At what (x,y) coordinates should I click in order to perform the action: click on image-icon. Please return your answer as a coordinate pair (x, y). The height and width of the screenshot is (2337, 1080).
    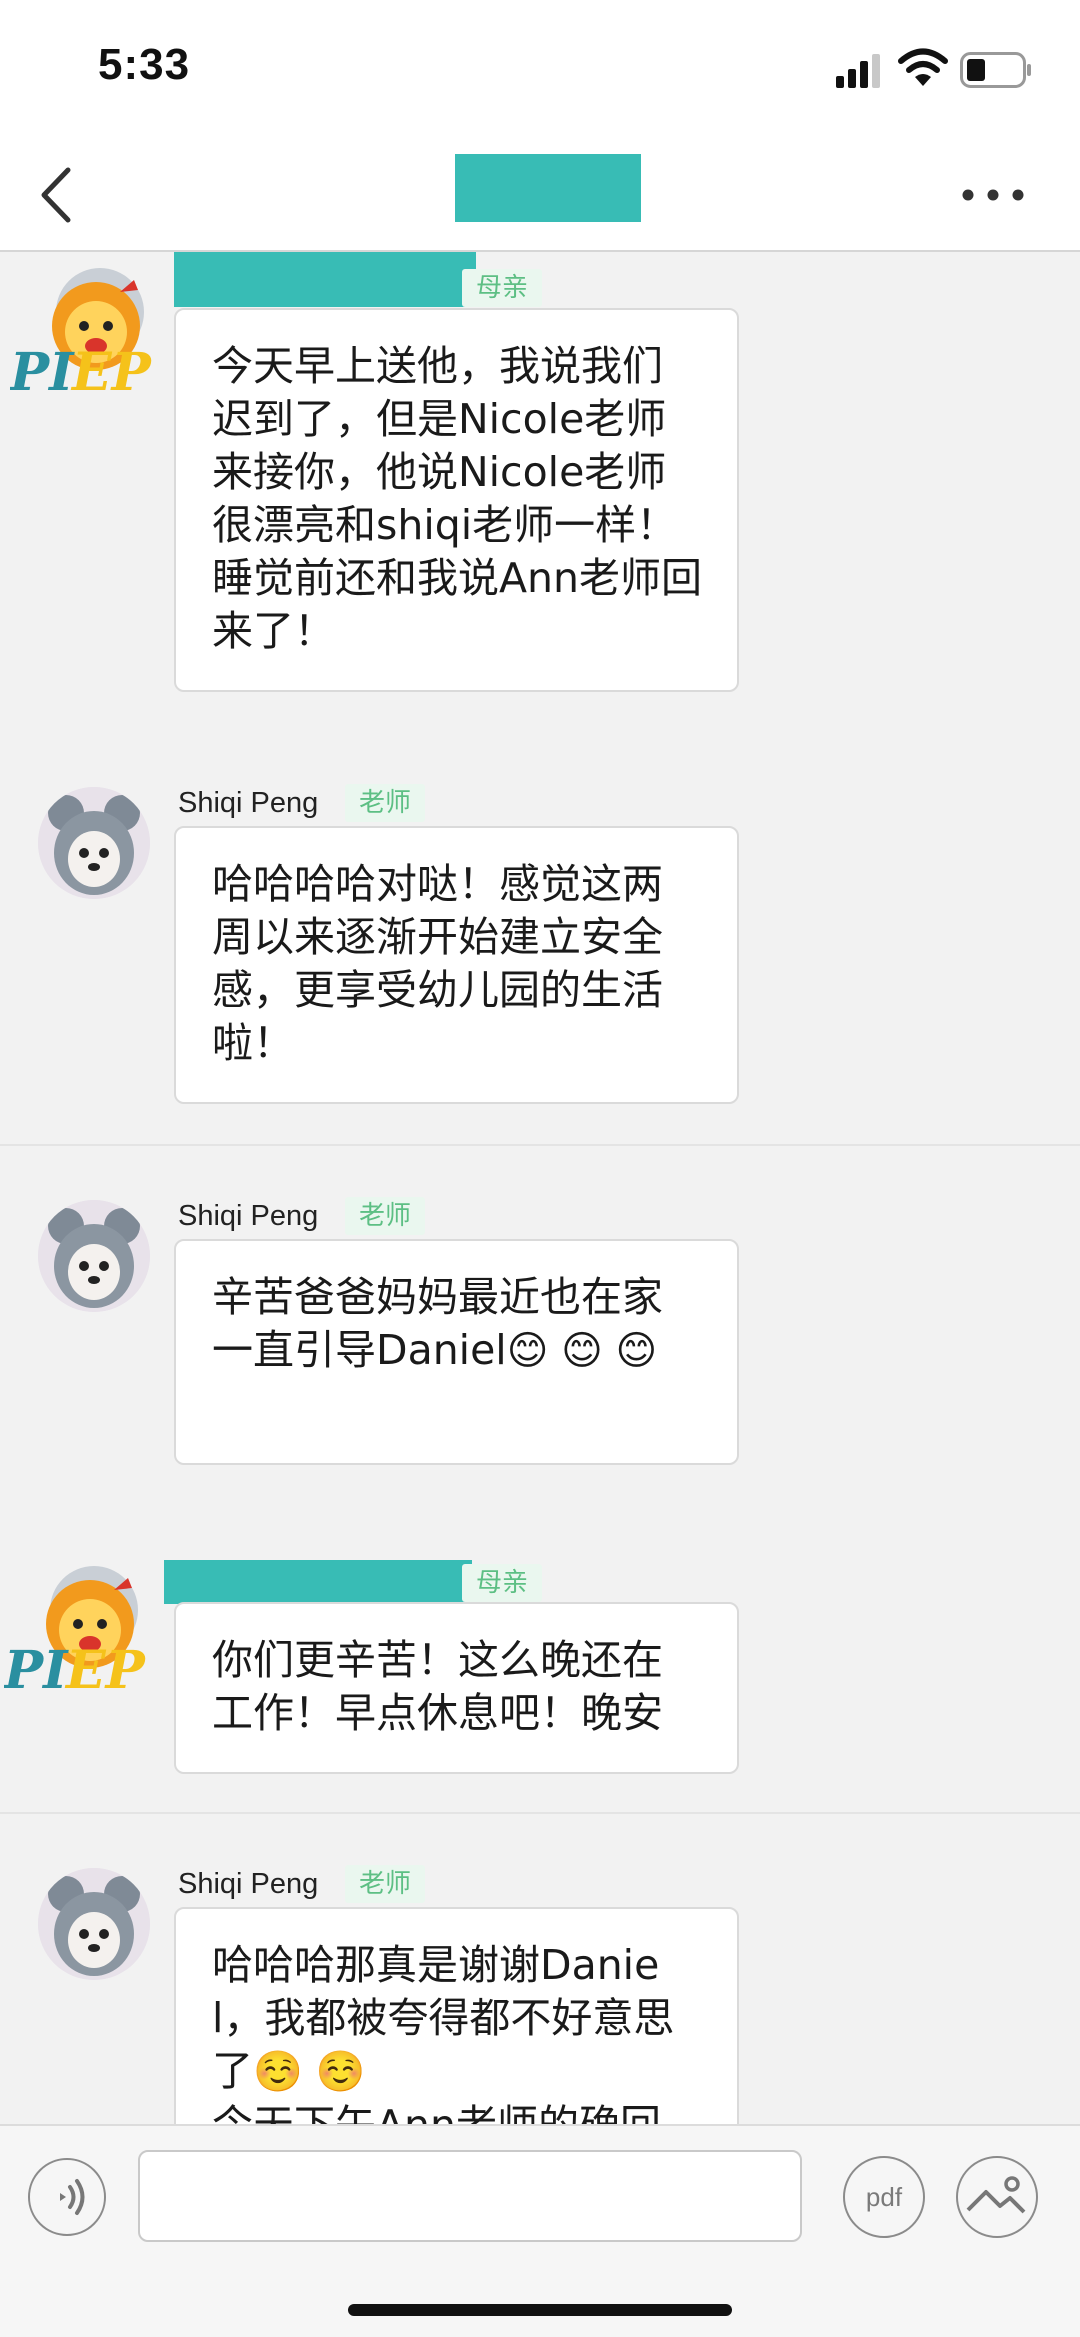
    Looking at the image, I should click on (996, 2195).